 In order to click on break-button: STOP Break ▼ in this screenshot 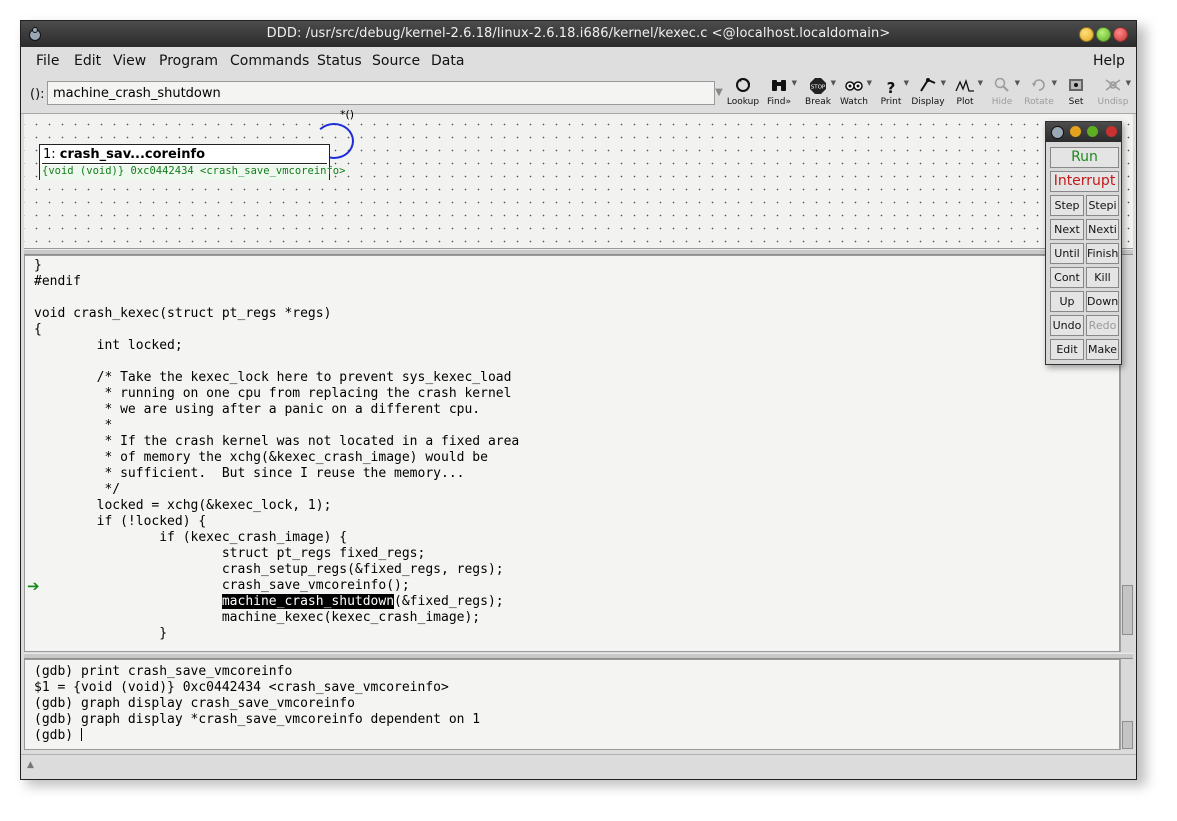, I will do `click(818, 94)`.